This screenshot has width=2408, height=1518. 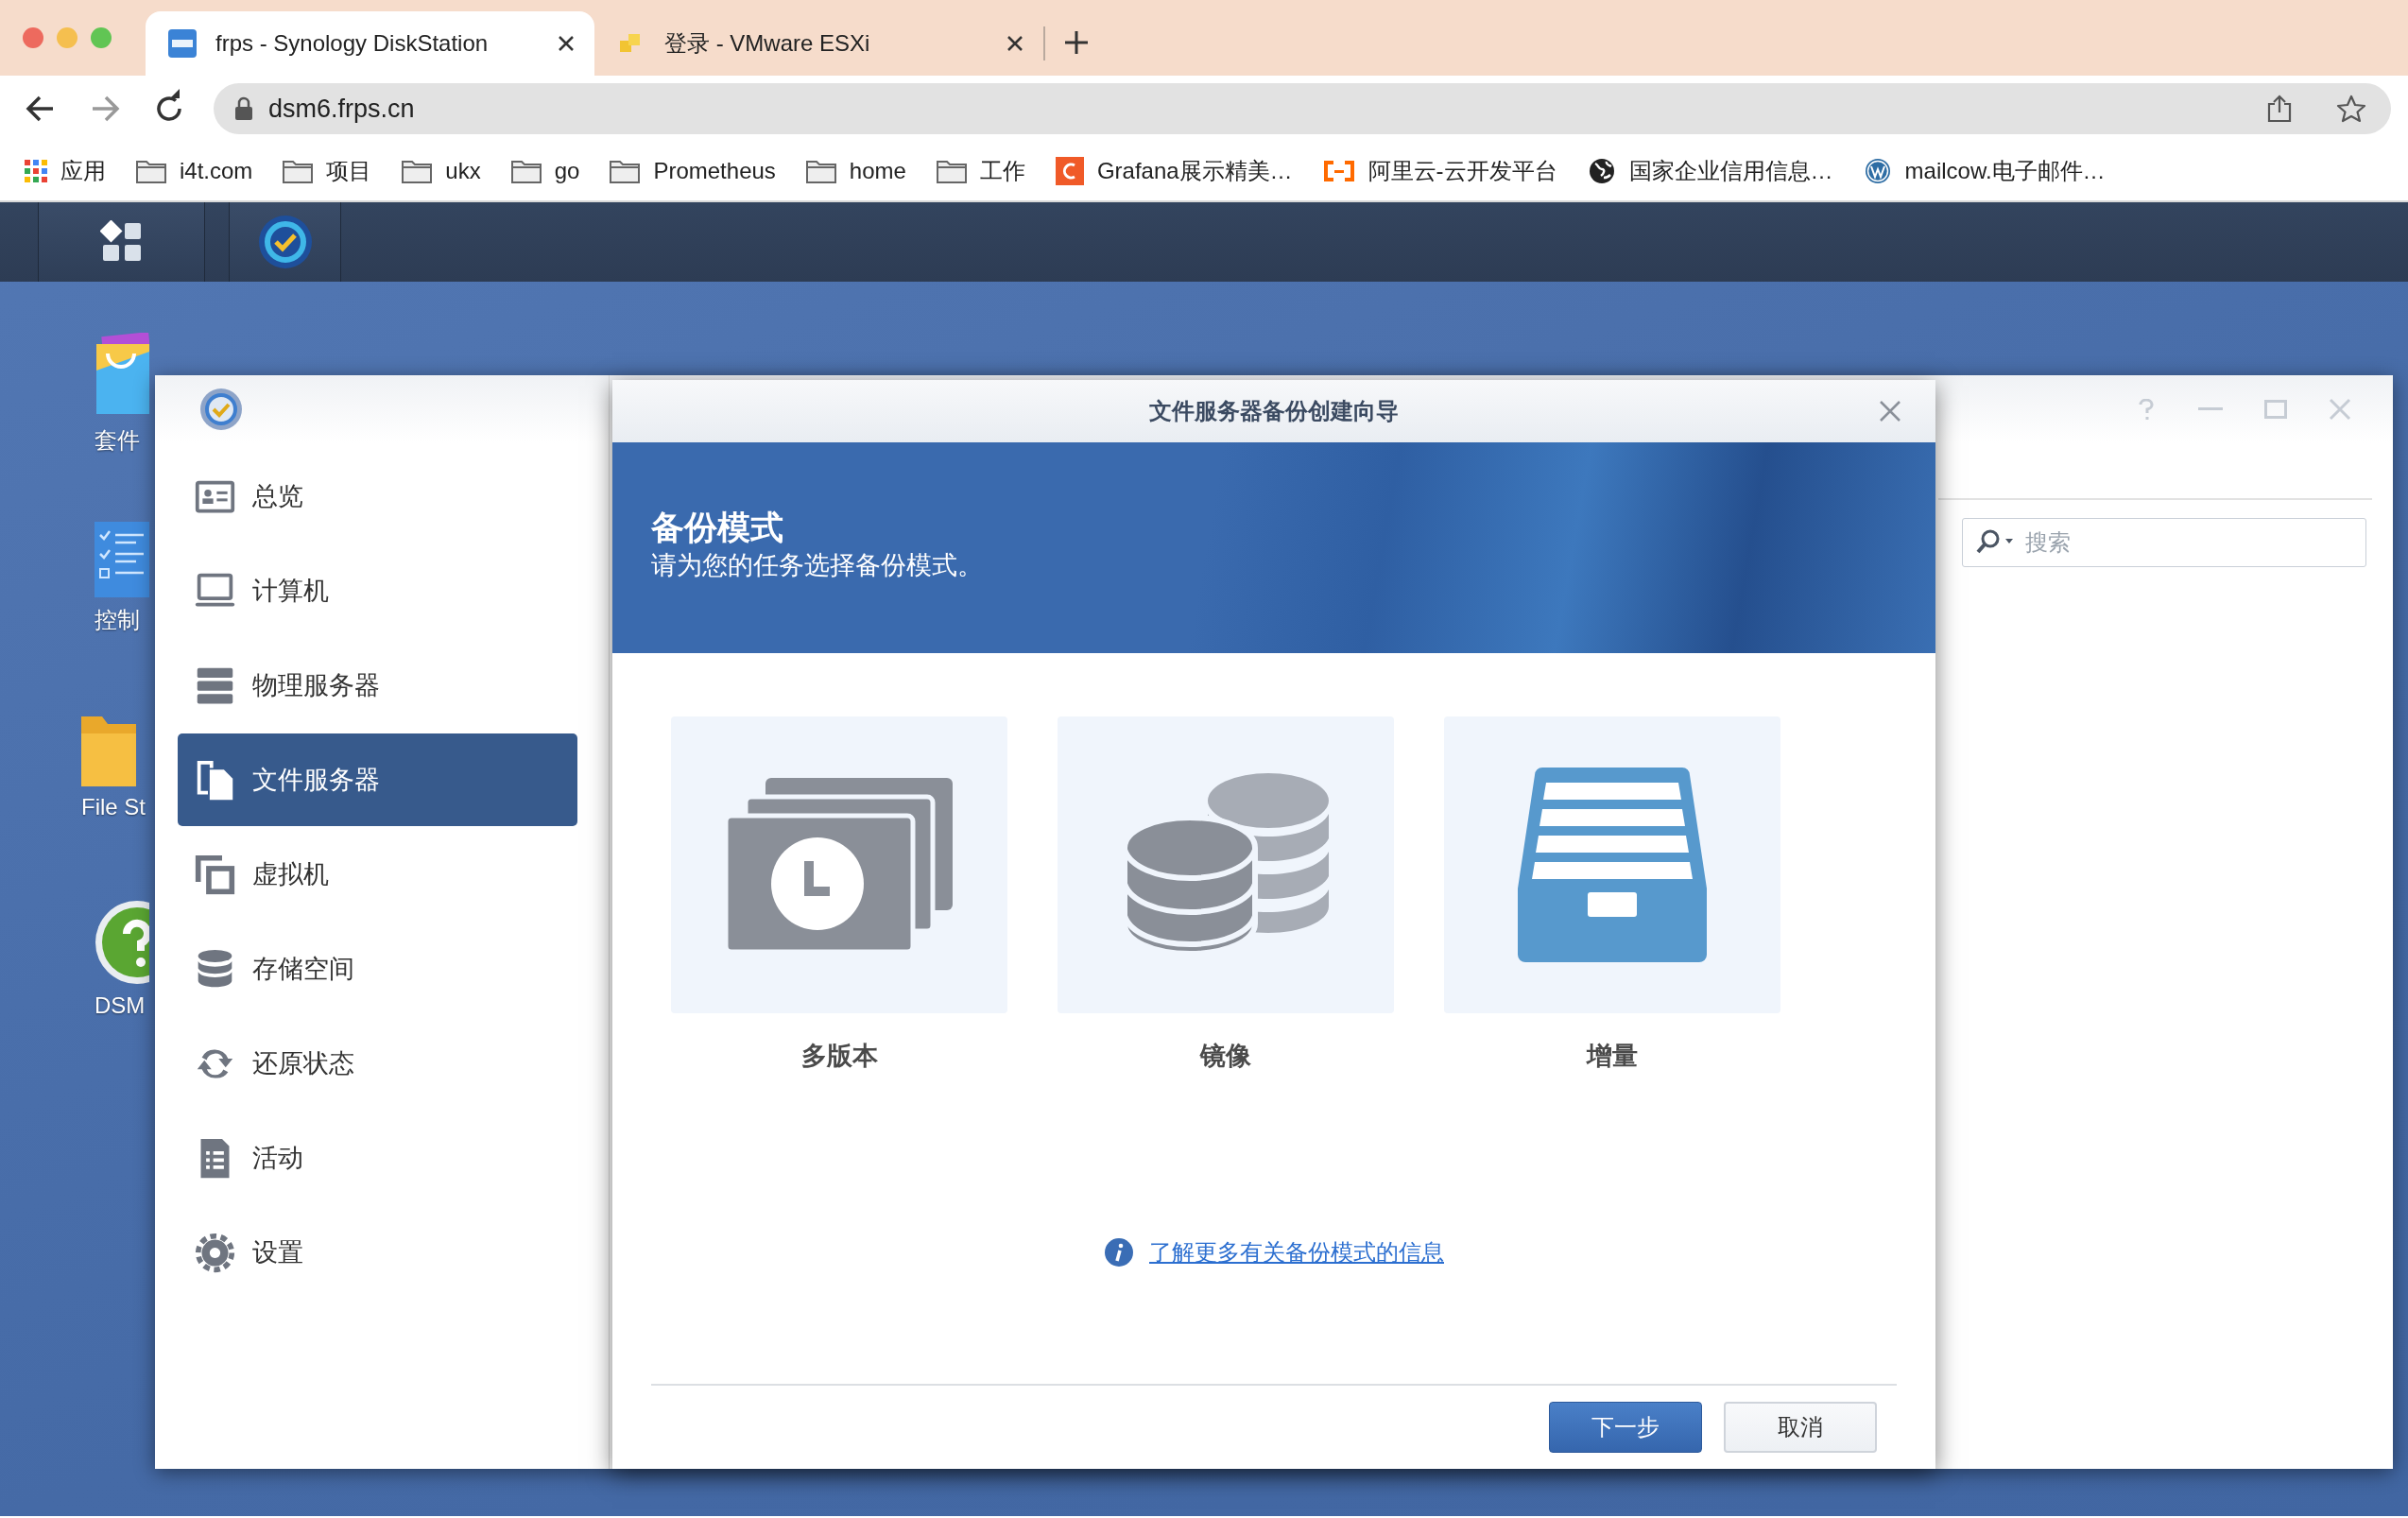 What do you see at coordinates (1602, 171) in the screenshot?
I see `globe-icon` at bounding box center [1602, 171].